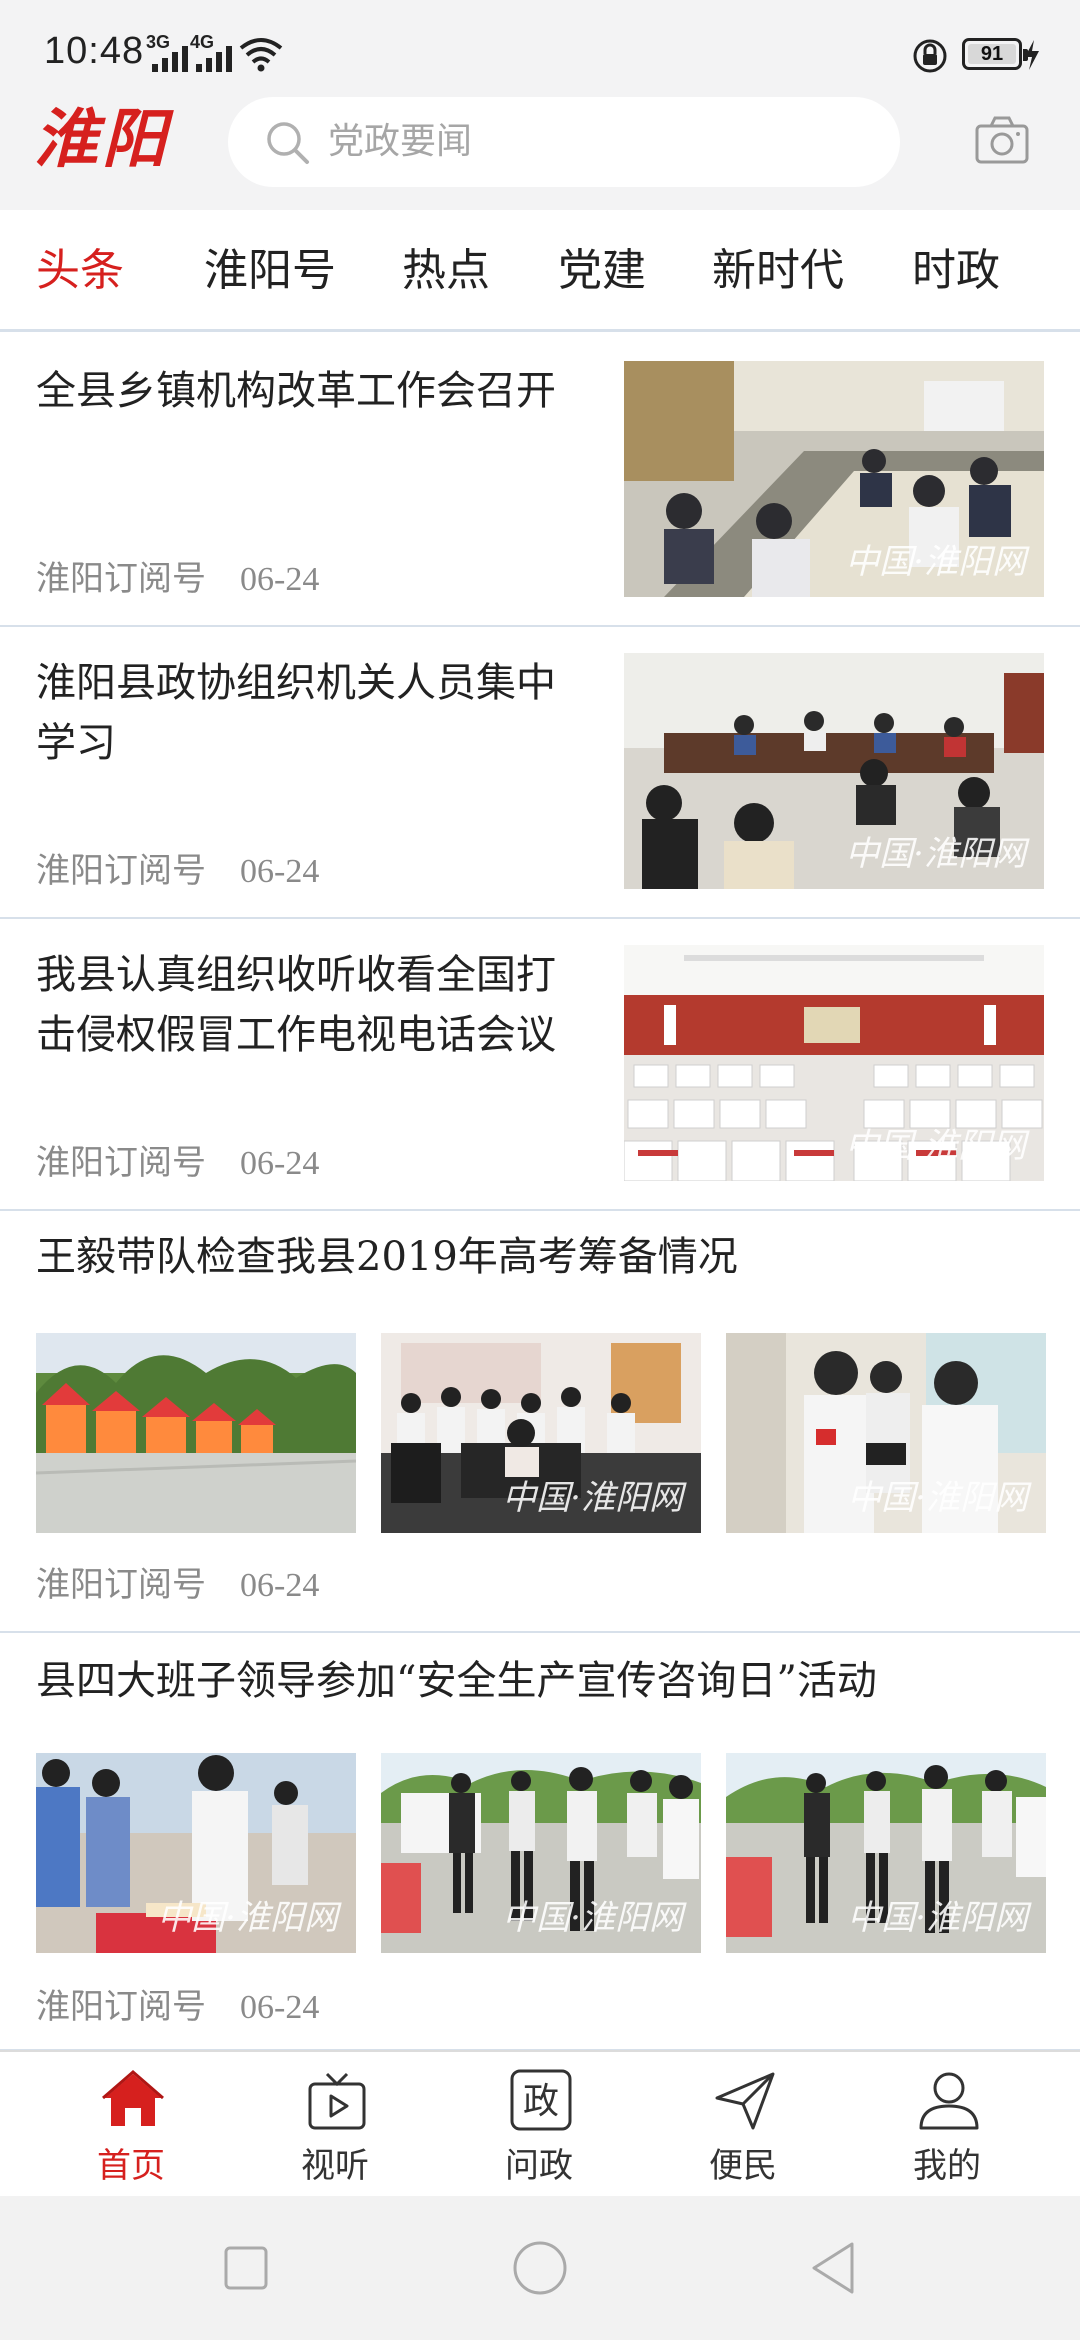 This screenshot has width=1080, height=2340. What do you see at coordinates (133, 2098) in the screenshot?
I see `home-icon` at bounding box center [133, 2098].